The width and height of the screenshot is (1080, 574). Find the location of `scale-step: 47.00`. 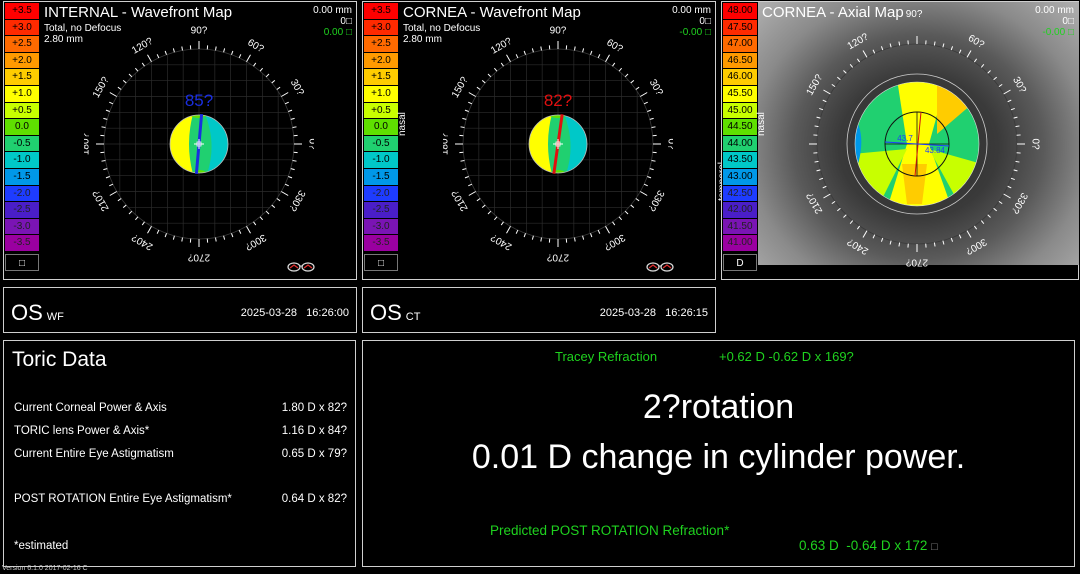

scale-step: 47.00 is located at coordinates (740, 44).